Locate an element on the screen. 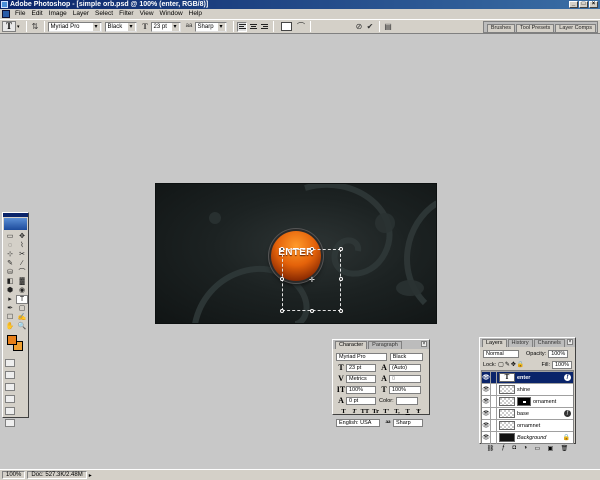 This screenshot has height=480, width=600. cancel-edits-icon: ⊘ is located at coordinates (359, 26).